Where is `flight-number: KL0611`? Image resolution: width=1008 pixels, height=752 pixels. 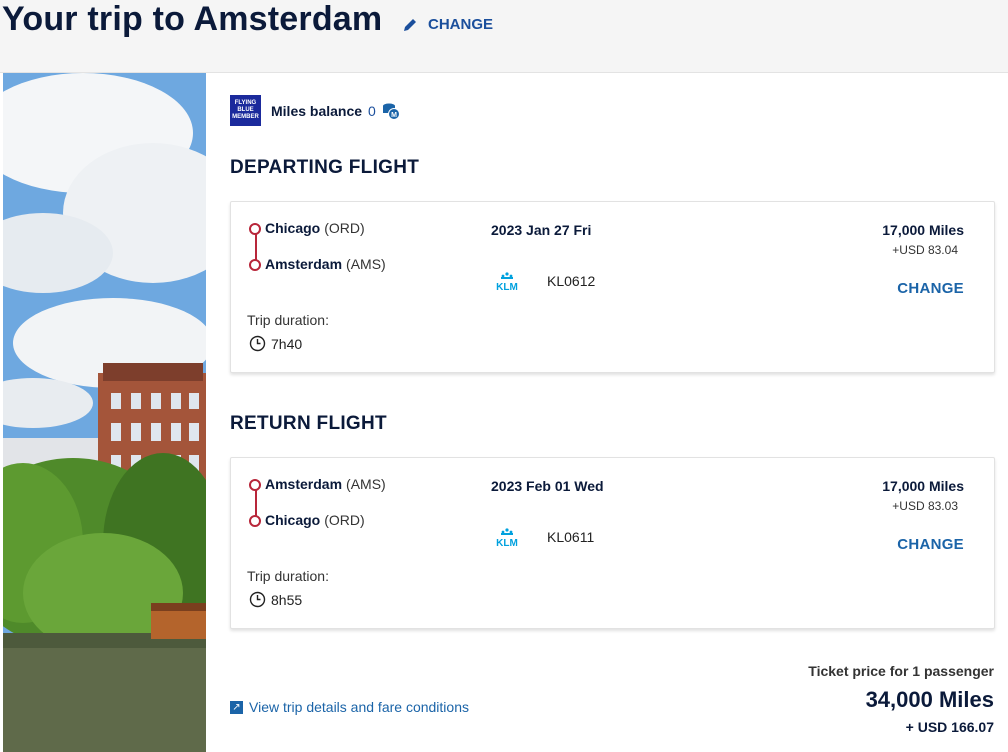
flight-number: KL0611 is located at coordinates (571, 537).